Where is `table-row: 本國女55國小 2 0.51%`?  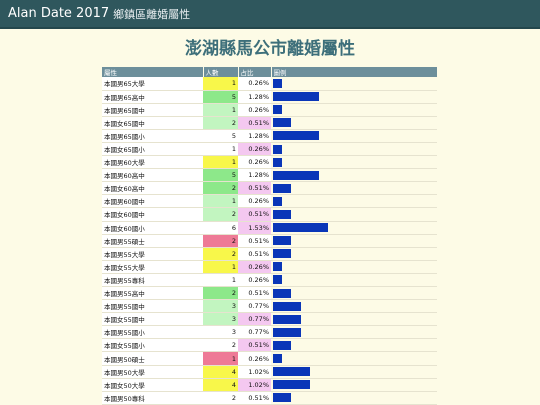
table-row: 本國女55國小 2 0.51% is located at coordinates (269, 345).